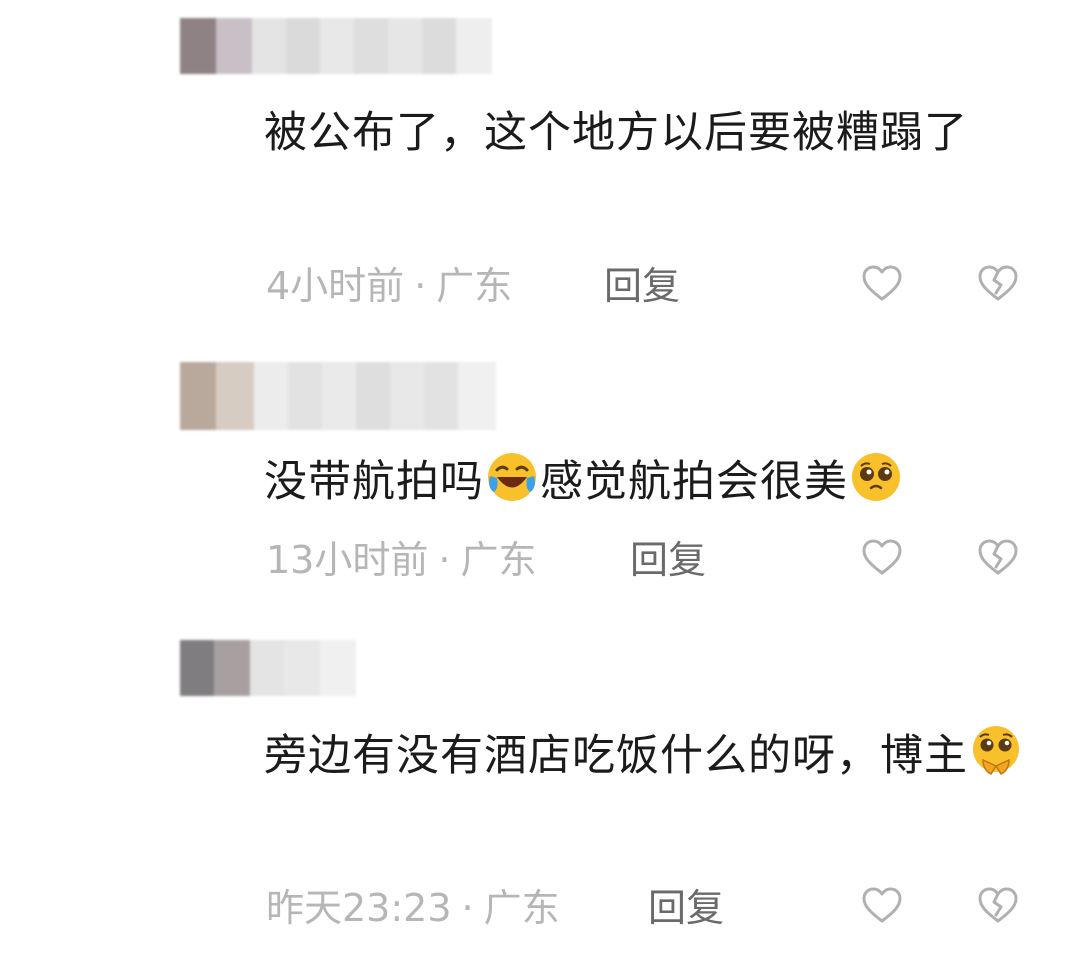 The image size is (1080, 976). What do you see at coordinates (335, 286) in the screenshot?
I see `comment-time: 4小时前` at bounding box center [335, 286].